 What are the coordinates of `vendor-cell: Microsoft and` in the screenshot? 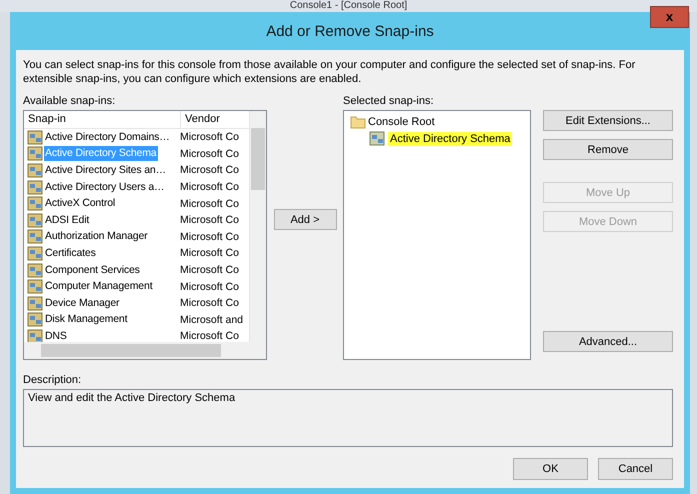 It's located at (212, 320).